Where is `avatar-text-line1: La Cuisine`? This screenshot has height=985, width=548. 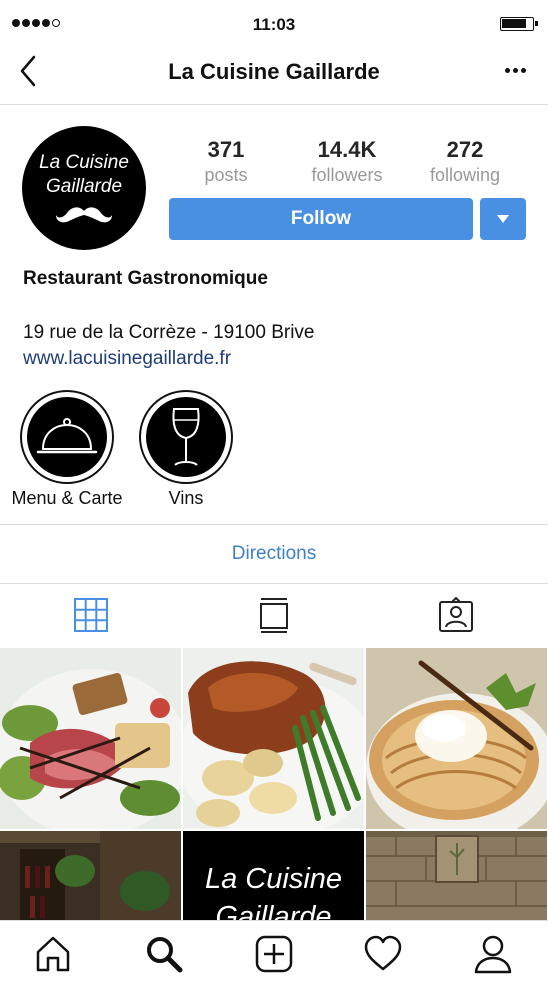 avatar-text-line1: La Cuisine is located at coordinates (84, 162).